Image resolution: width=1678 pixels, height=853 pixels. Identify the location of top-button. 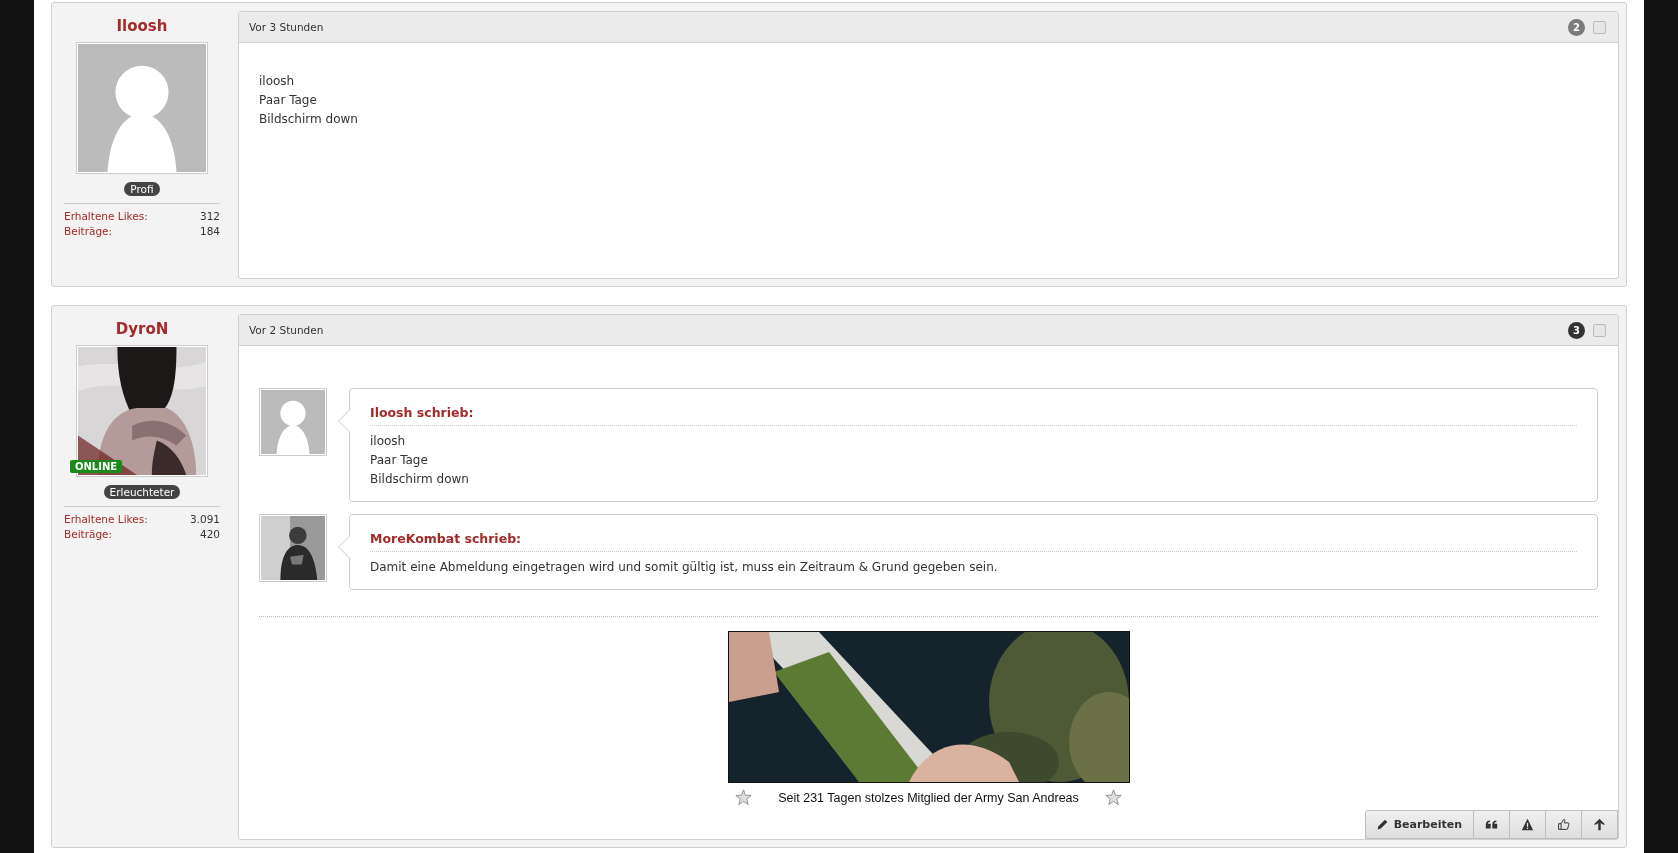
(1600, 824).